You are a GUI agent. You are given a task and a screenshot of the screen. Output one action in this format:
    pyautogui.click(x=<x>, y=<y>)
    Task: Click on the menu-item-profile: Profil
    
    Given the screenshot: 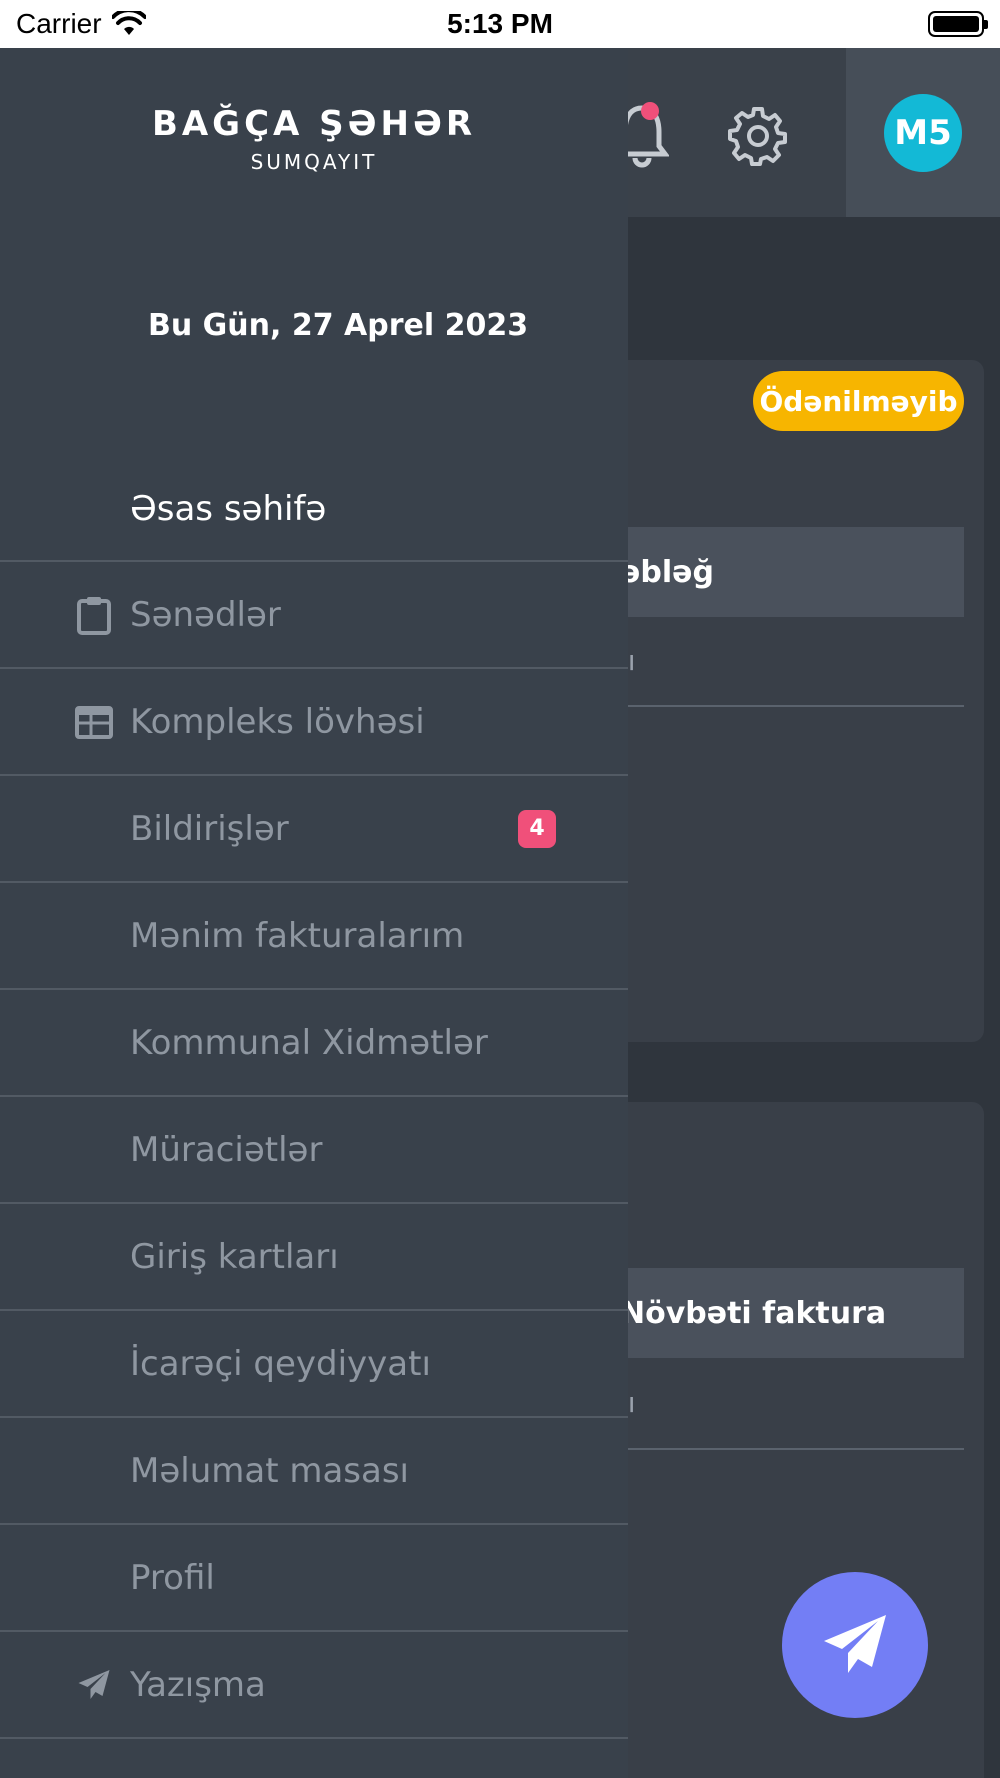 What is the action you would take?
    pyautogui.click(x=314, y=1578)
    